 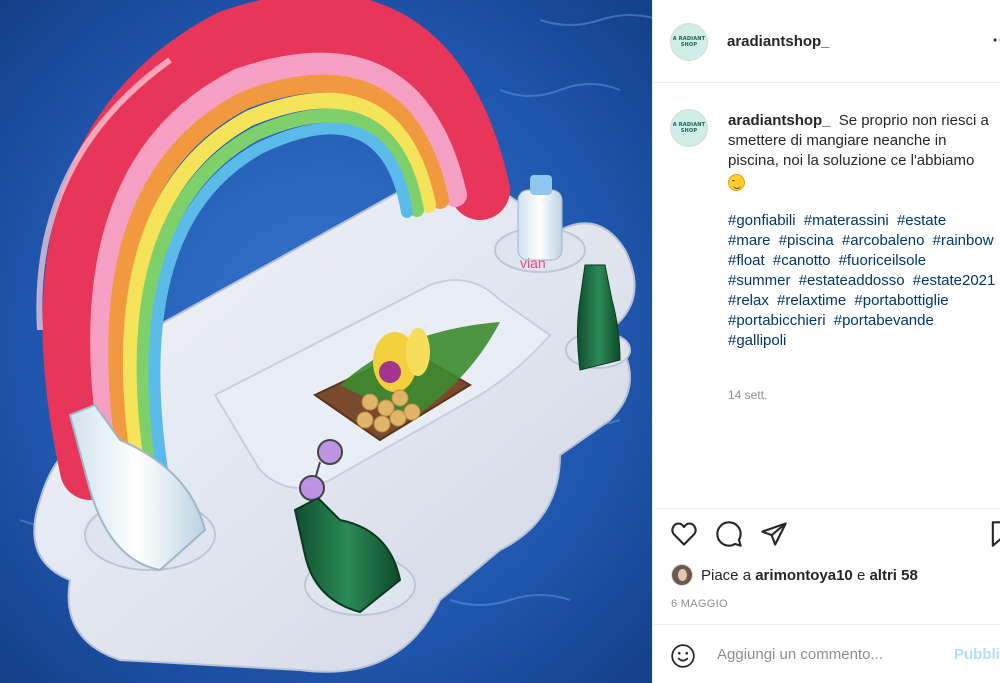 I want to click on hashtag-link: #canotto, so click(x=802, y=260).